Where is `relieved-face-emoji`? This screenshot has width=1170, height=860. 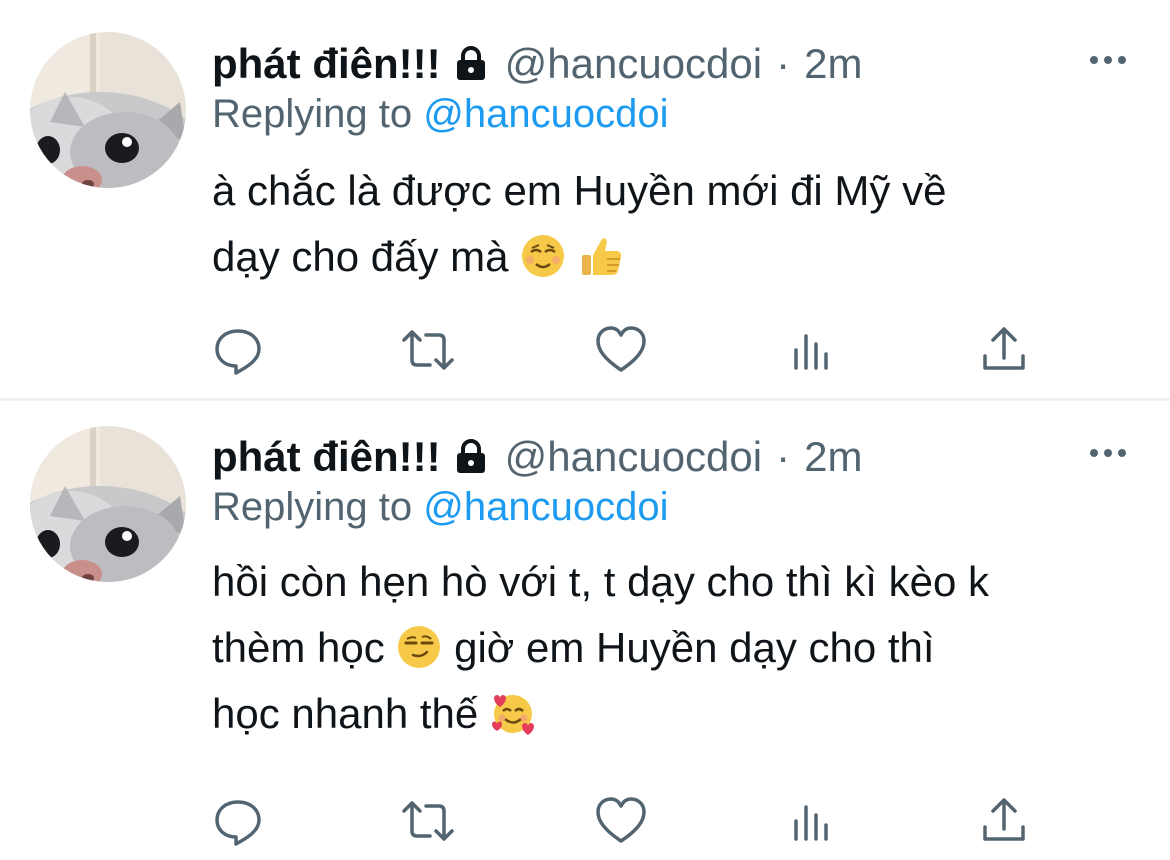 relieved-face-emoji is located at coordinates (543, 256).